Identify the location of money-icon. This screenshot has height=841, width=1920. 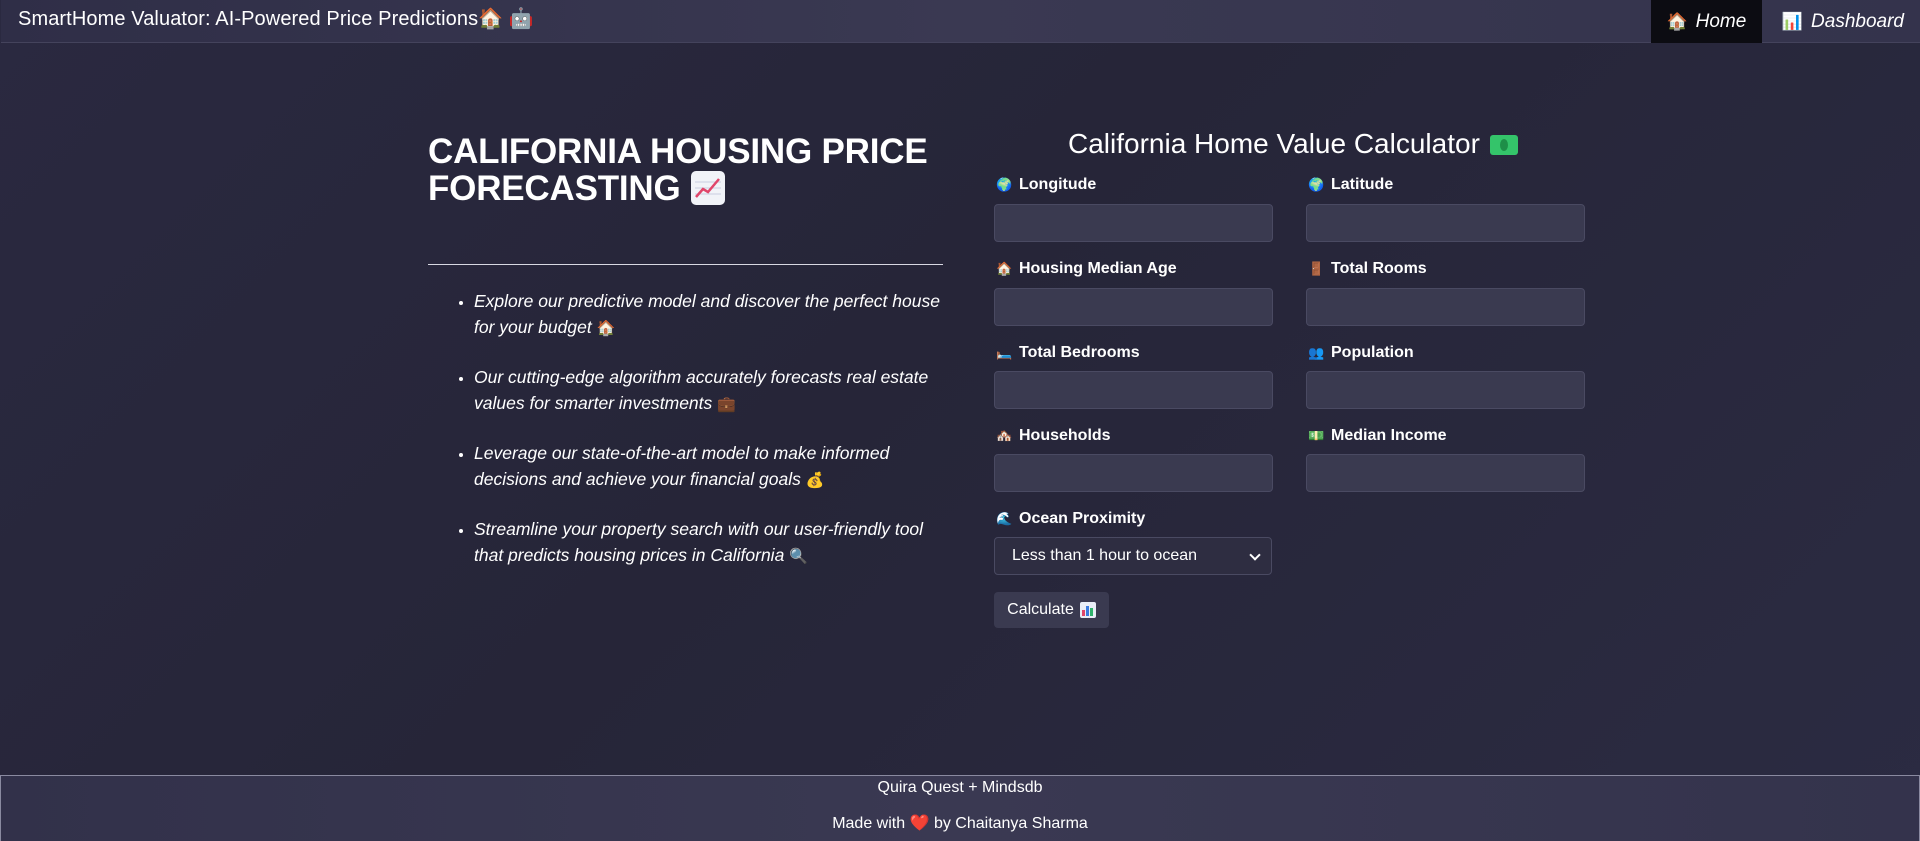
(1503, 145).